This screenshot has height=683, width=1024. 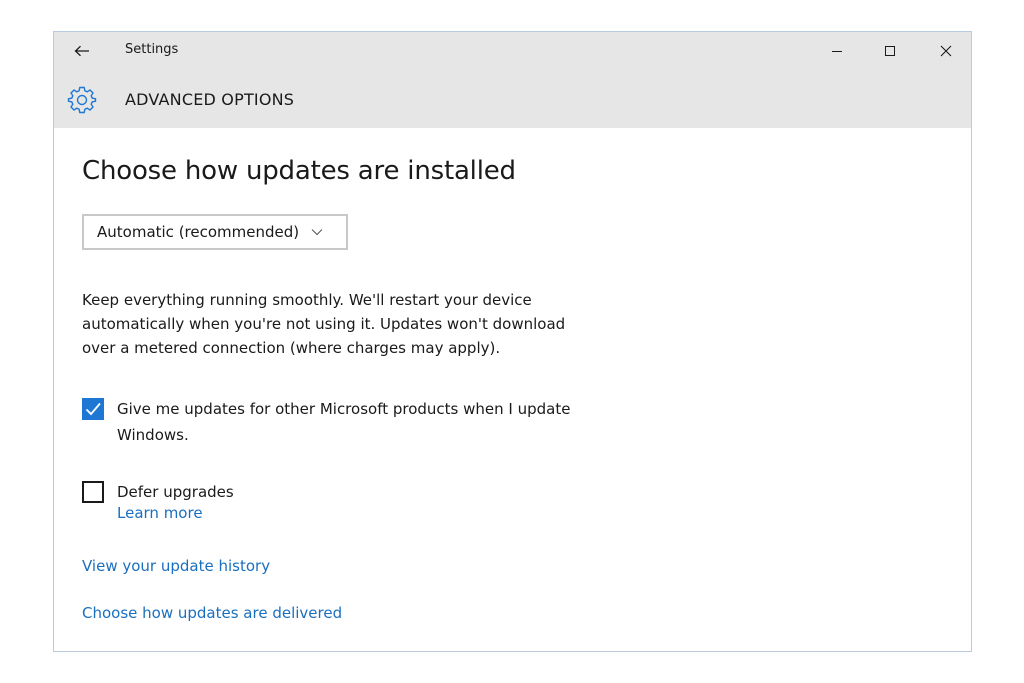 I want to click on chevron-down-icon, so click(x=317, y=232).